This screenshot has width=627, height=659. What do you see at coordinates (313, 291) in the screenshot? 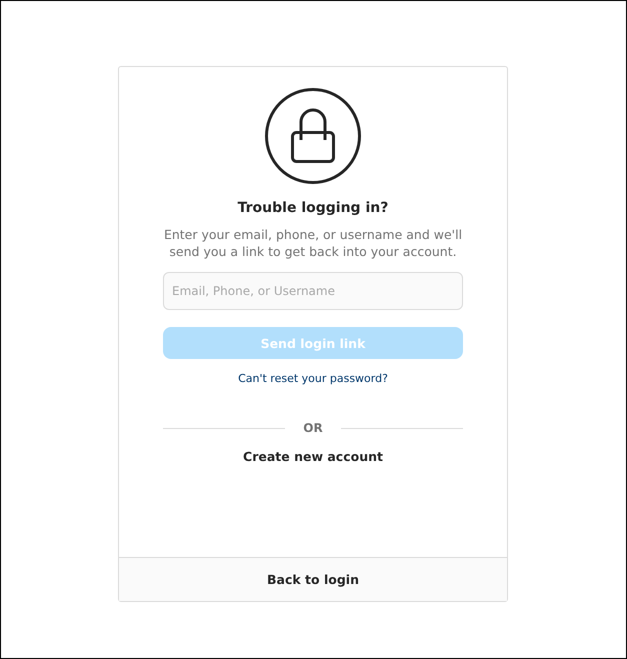
I see `input-field: Email, Phone, or Username` at bounding box center [313, 291].